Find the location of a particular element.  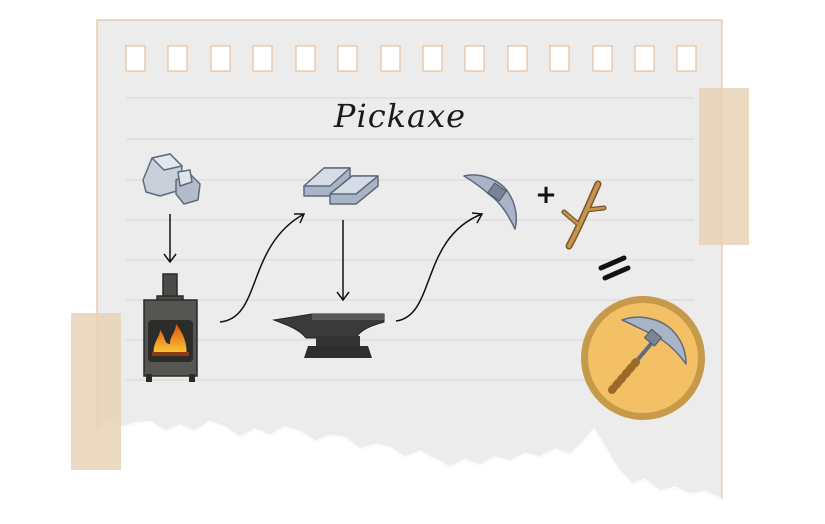

pickaxe-icon is located at coordinates (643, 358).